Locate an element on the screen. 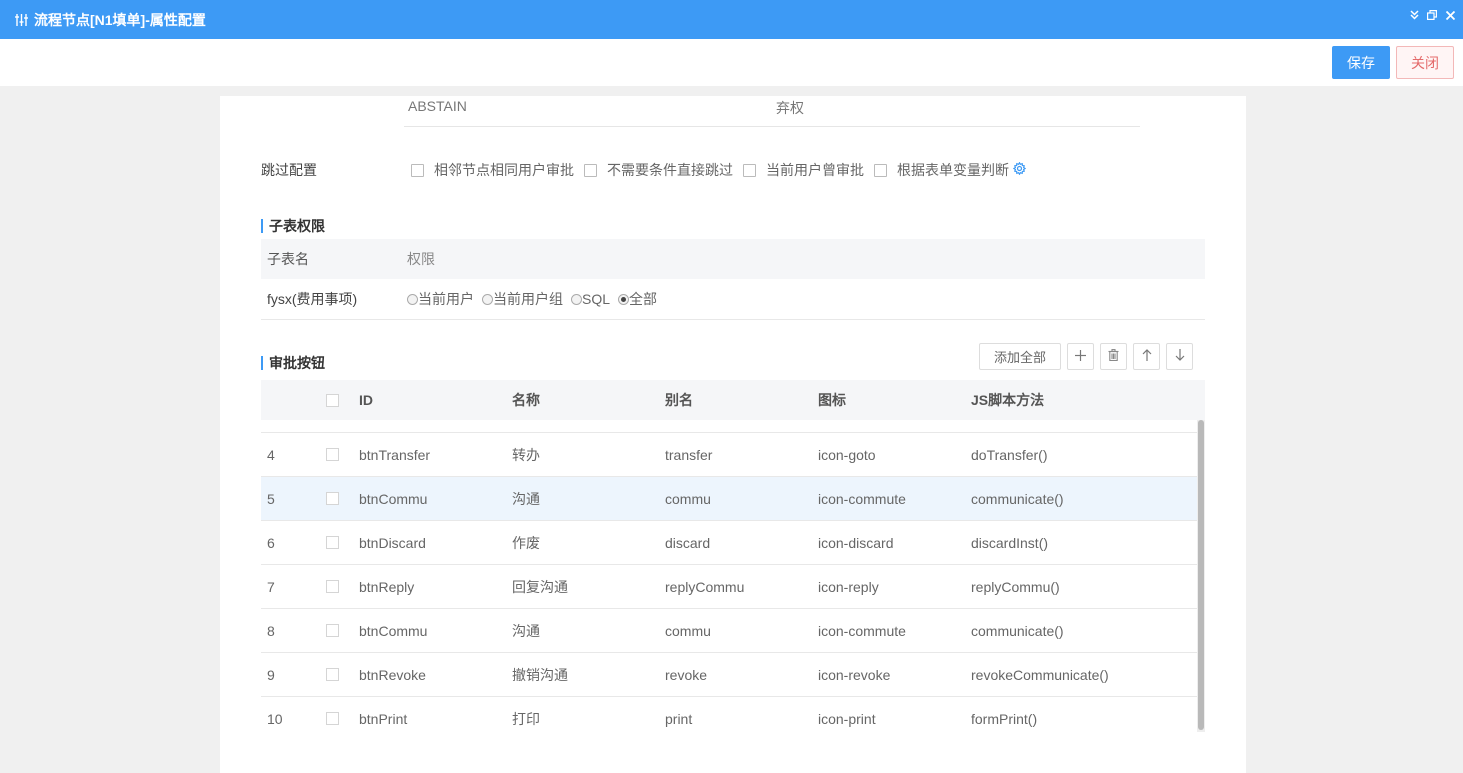 This screenshot has height=773, width=1463. radio-current-user: 当前用户 is located at coordinates (440, 299).